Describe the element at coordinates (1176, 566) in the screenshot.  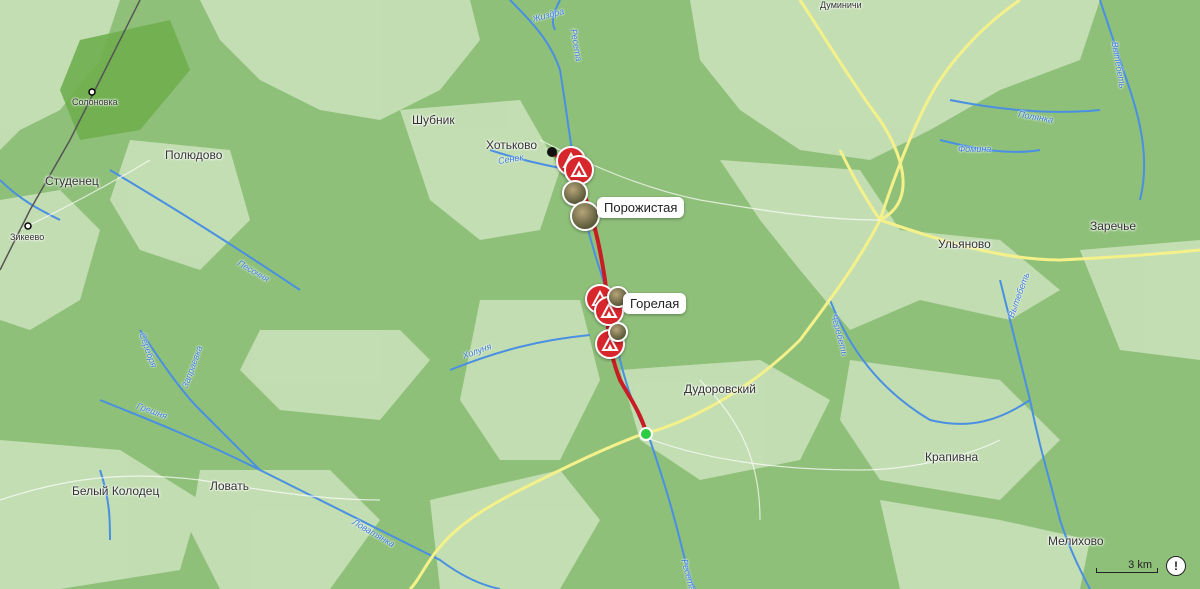
I see `info-icon: !` at that location.